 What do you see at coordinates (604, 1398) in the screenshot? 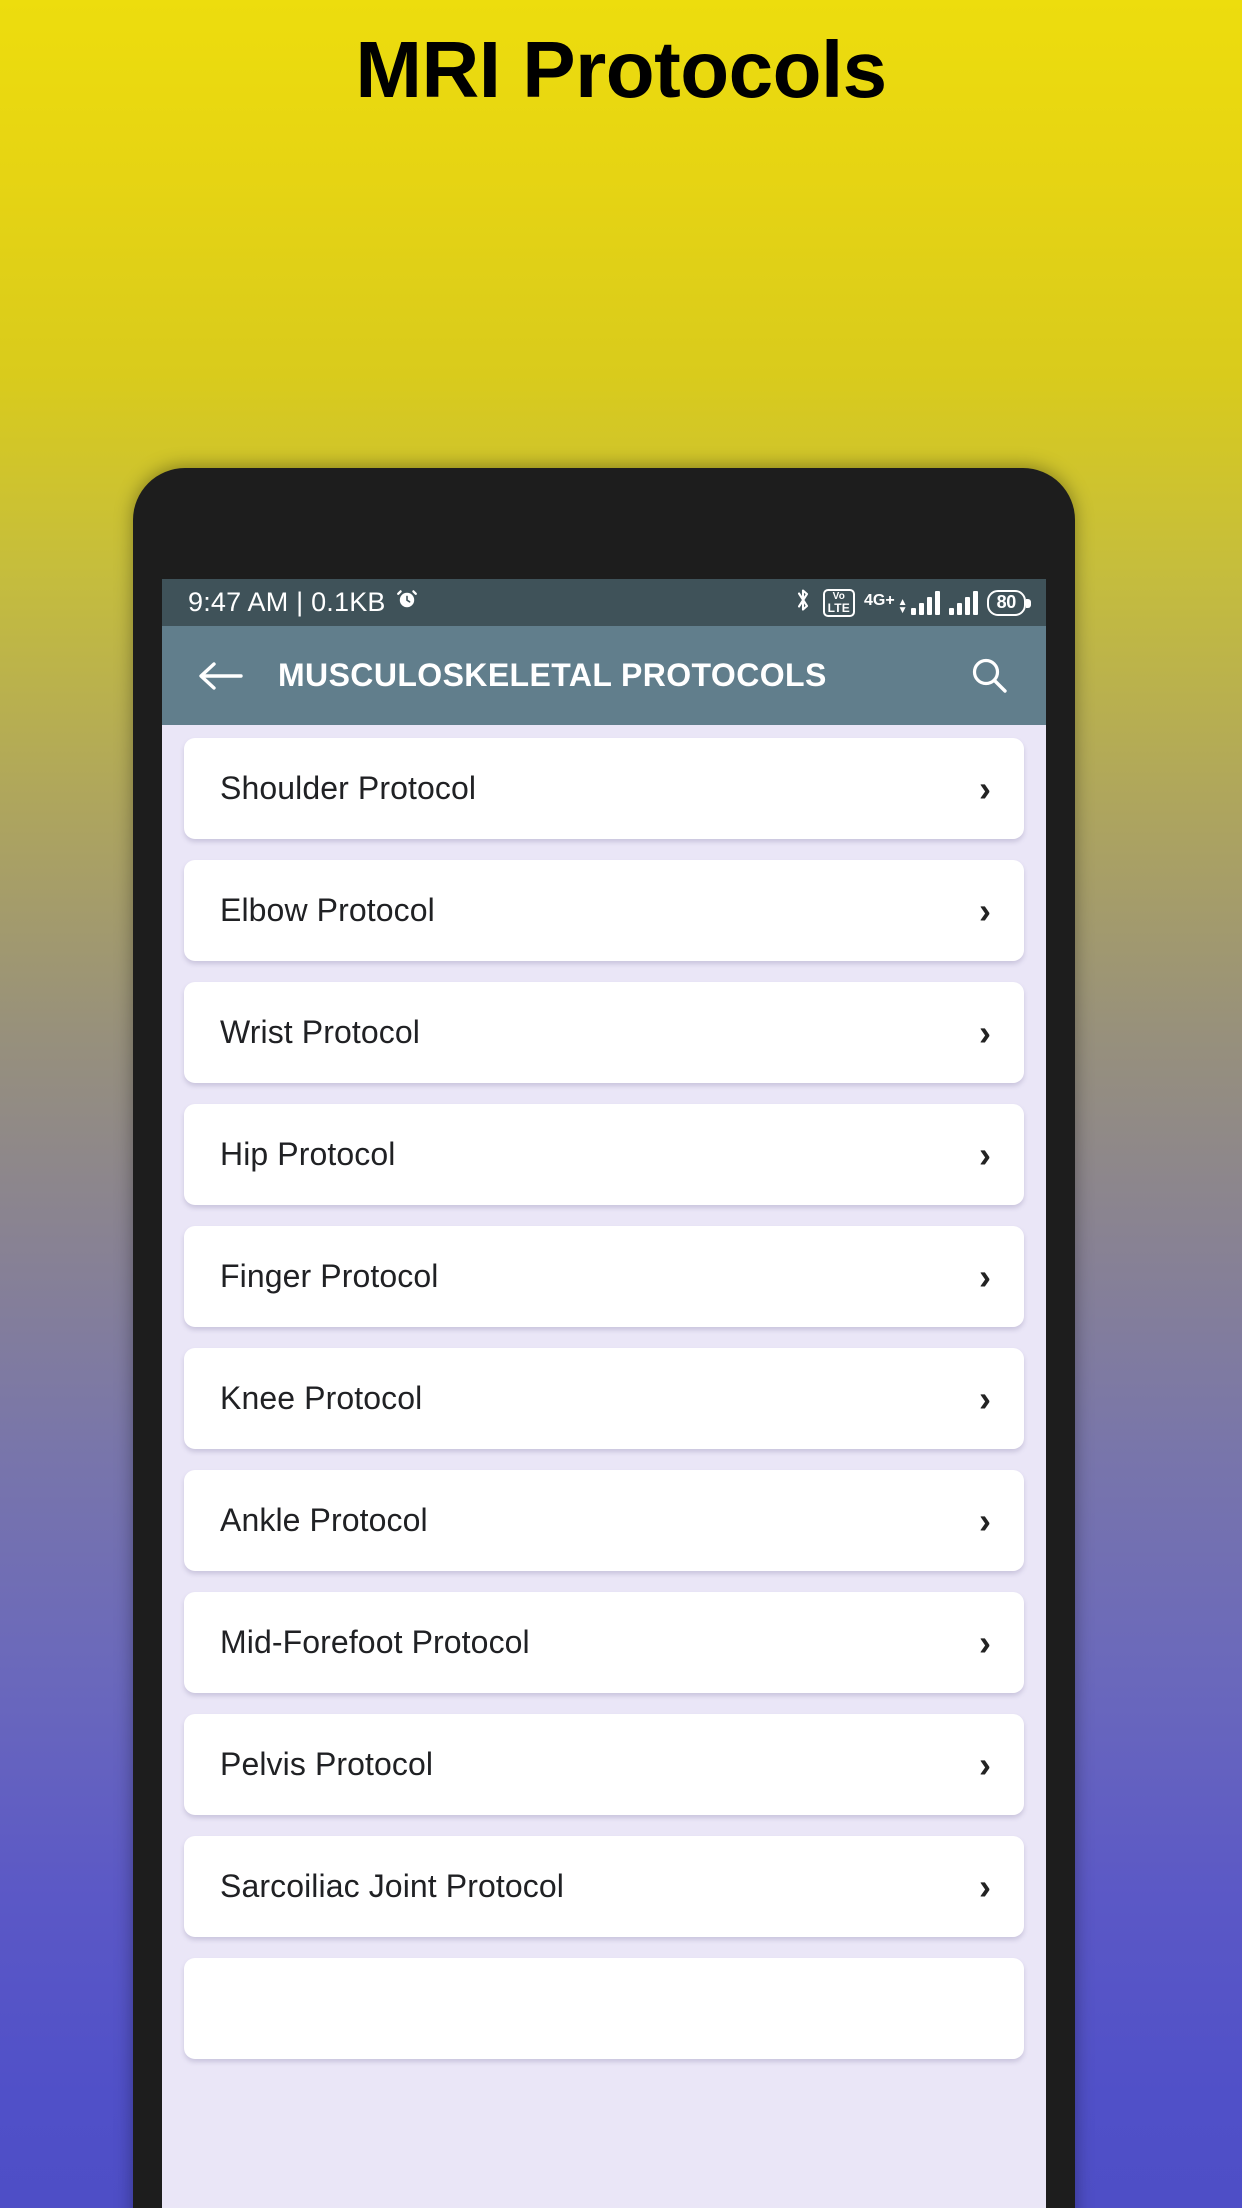
I see `list-item: Knee Protocol ›` at bounding box center [604, 1398].